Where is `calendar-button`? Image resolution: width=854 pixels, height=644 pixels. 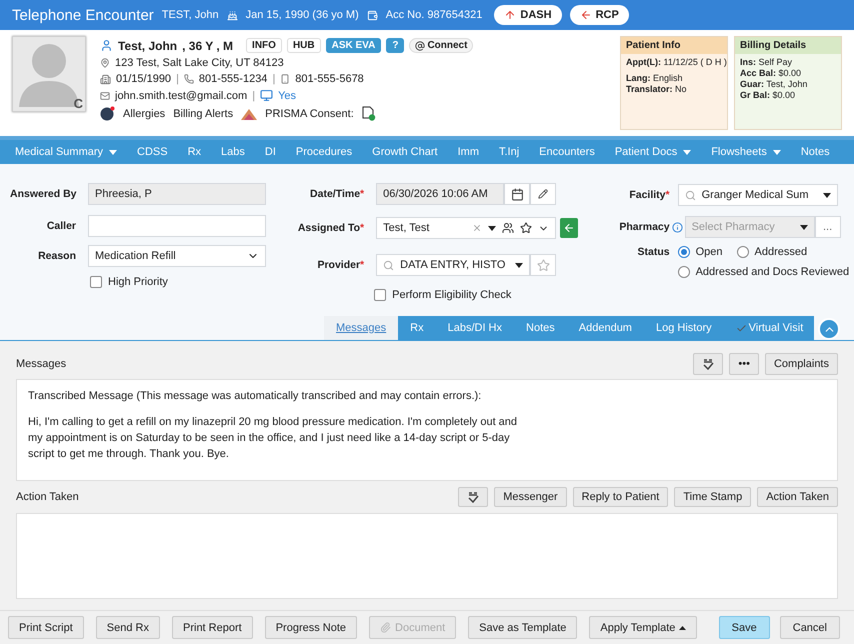 calendar-button is located at coordinates (517, 194).